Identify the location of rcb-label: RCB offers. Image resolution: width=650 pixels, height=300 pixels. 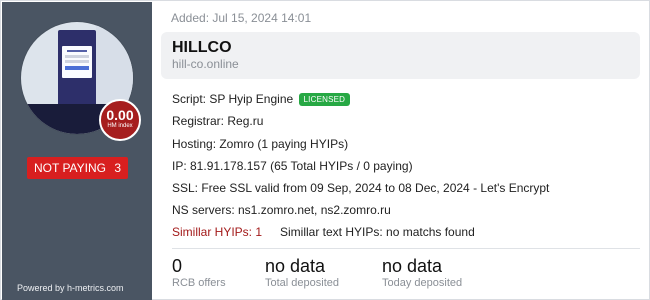
(199, 283).